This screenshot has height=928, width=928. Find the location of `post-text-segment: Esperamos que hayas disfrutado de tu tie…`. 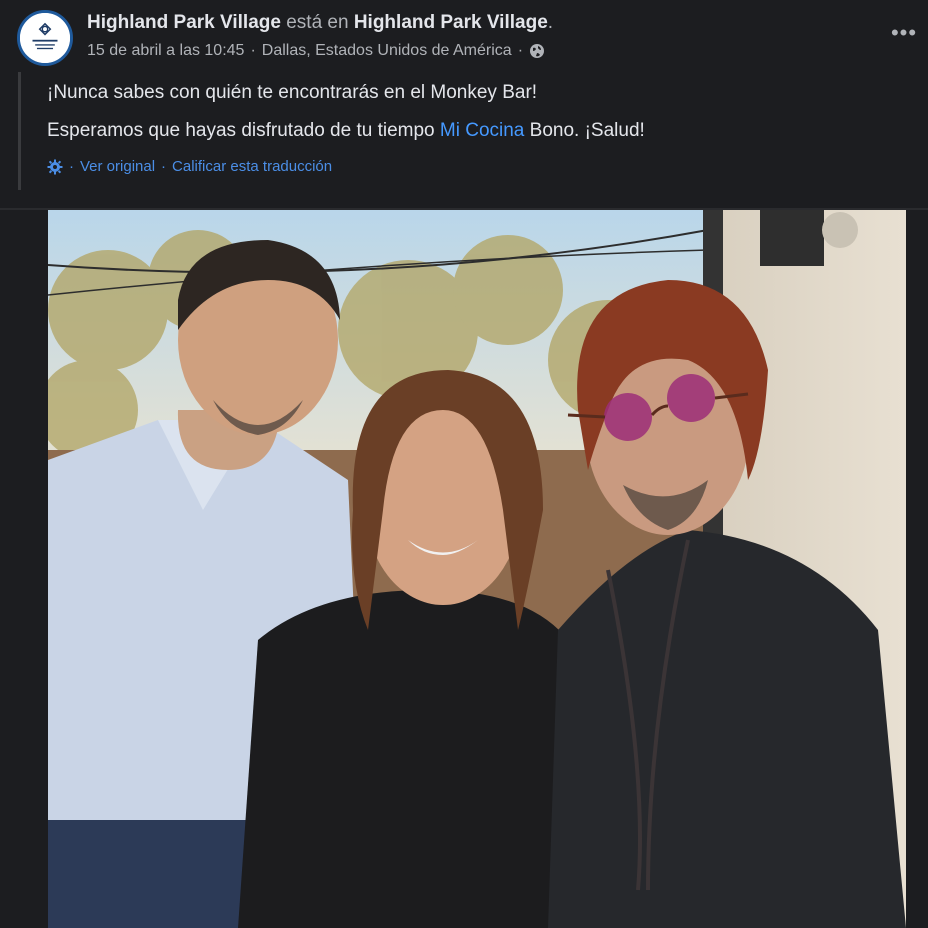

post-text-segment: Esperamos que hayas disfrutado de tu tie… is located at coordinates (243, 130).